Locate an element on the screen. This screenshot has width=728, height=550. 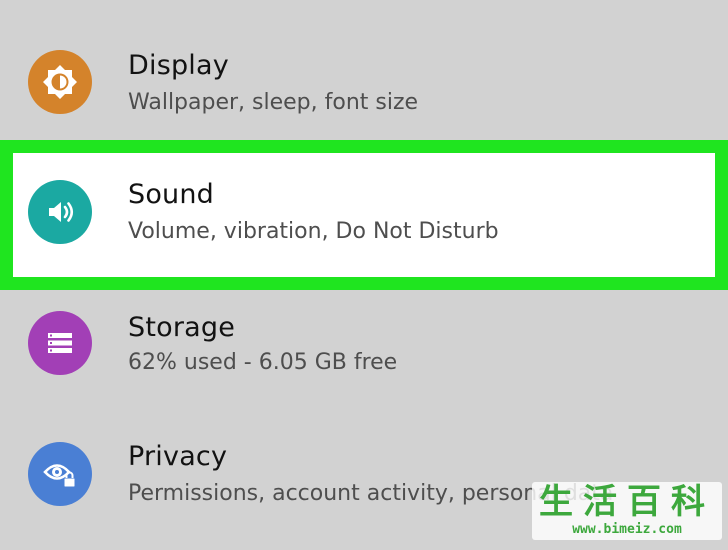
display-subtitle: Wallpaper, sleep, font size is located at coordinates (273, 102).